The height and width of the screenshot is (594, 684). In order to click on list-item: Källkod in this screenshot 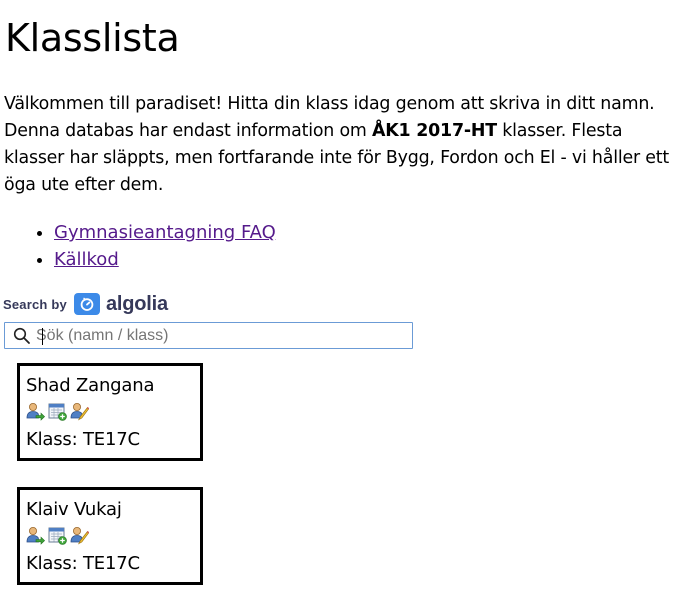, I will do `click(254, 259)`.